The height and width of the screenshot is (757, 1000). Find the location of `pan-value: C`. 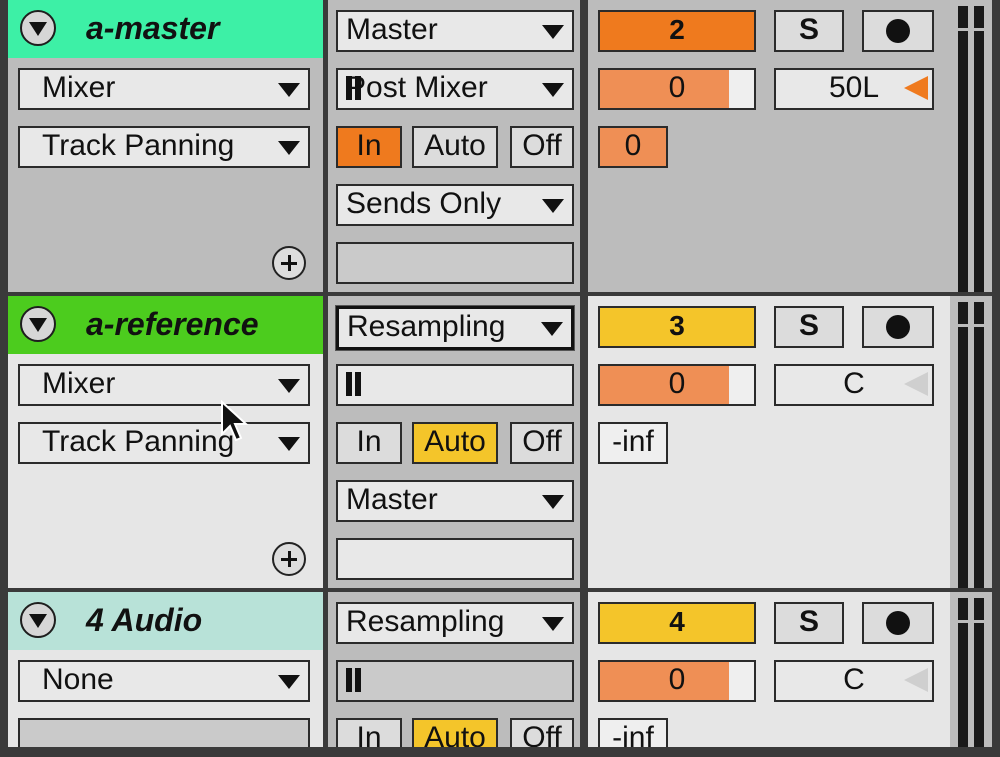

pan-value: C is located at coordinates (854, 383).